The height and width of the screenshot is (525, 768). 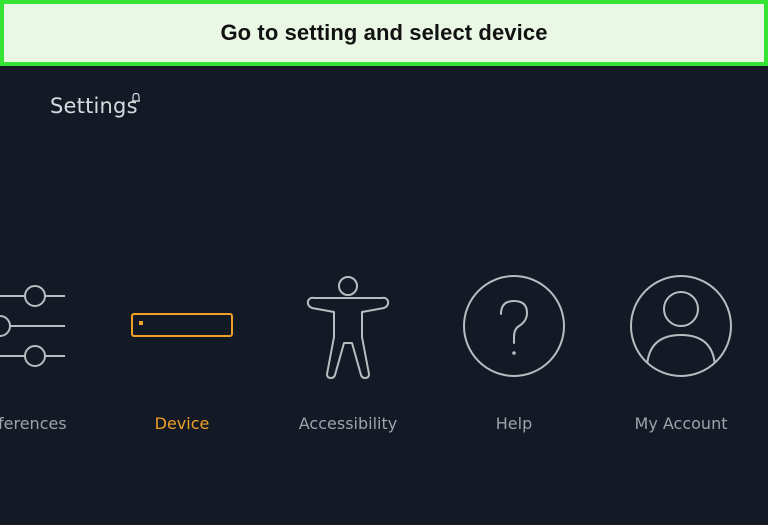 What do you see at coordinates (681, 423) in the screenshot?
I see `menu-item-label-my-account: My Account` at bounding box center [681, 423].